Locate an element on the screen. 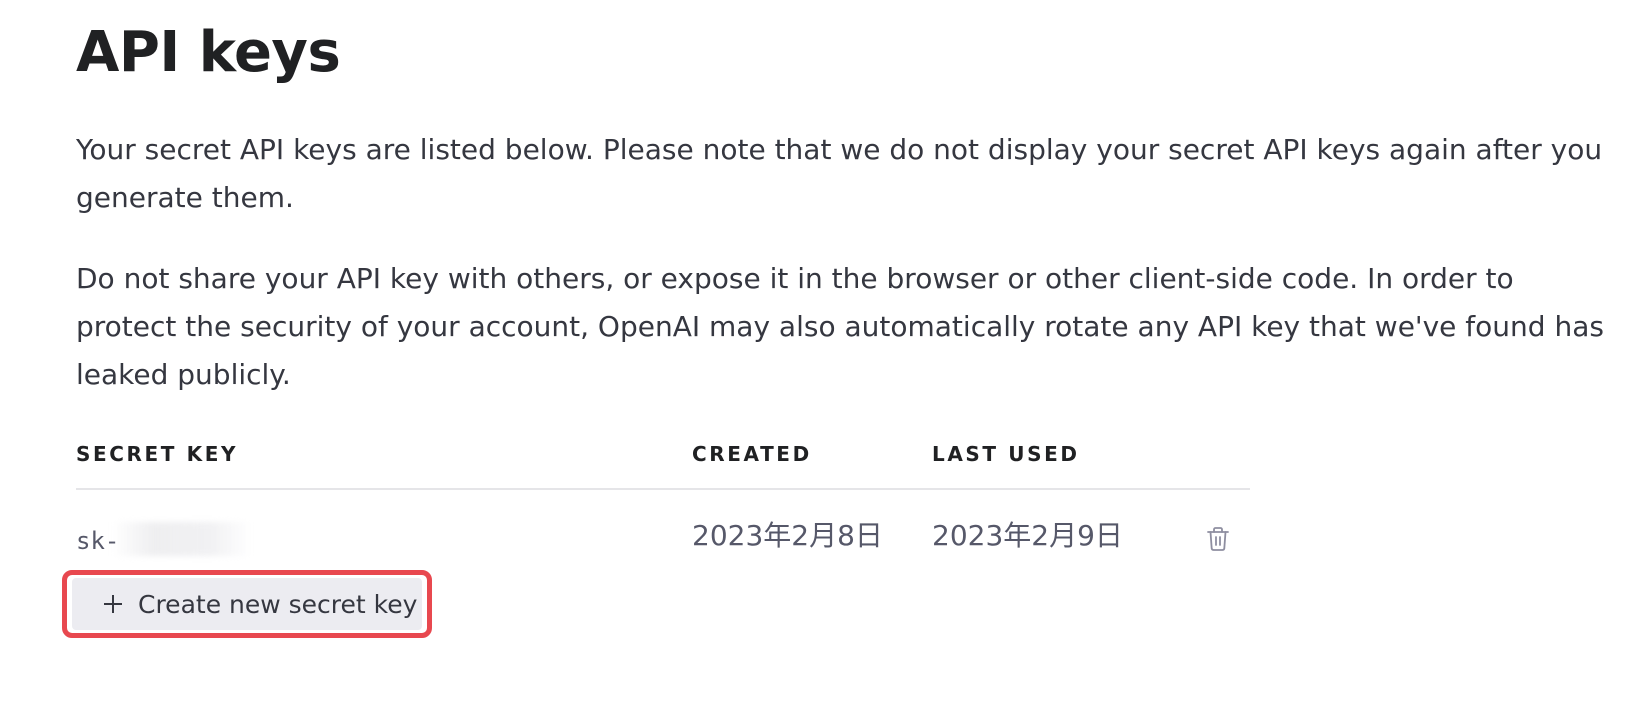 This screenshot has width=1630, height=712. column-header-secret-key: SECRET KEY is located at coordinates (157, 454).